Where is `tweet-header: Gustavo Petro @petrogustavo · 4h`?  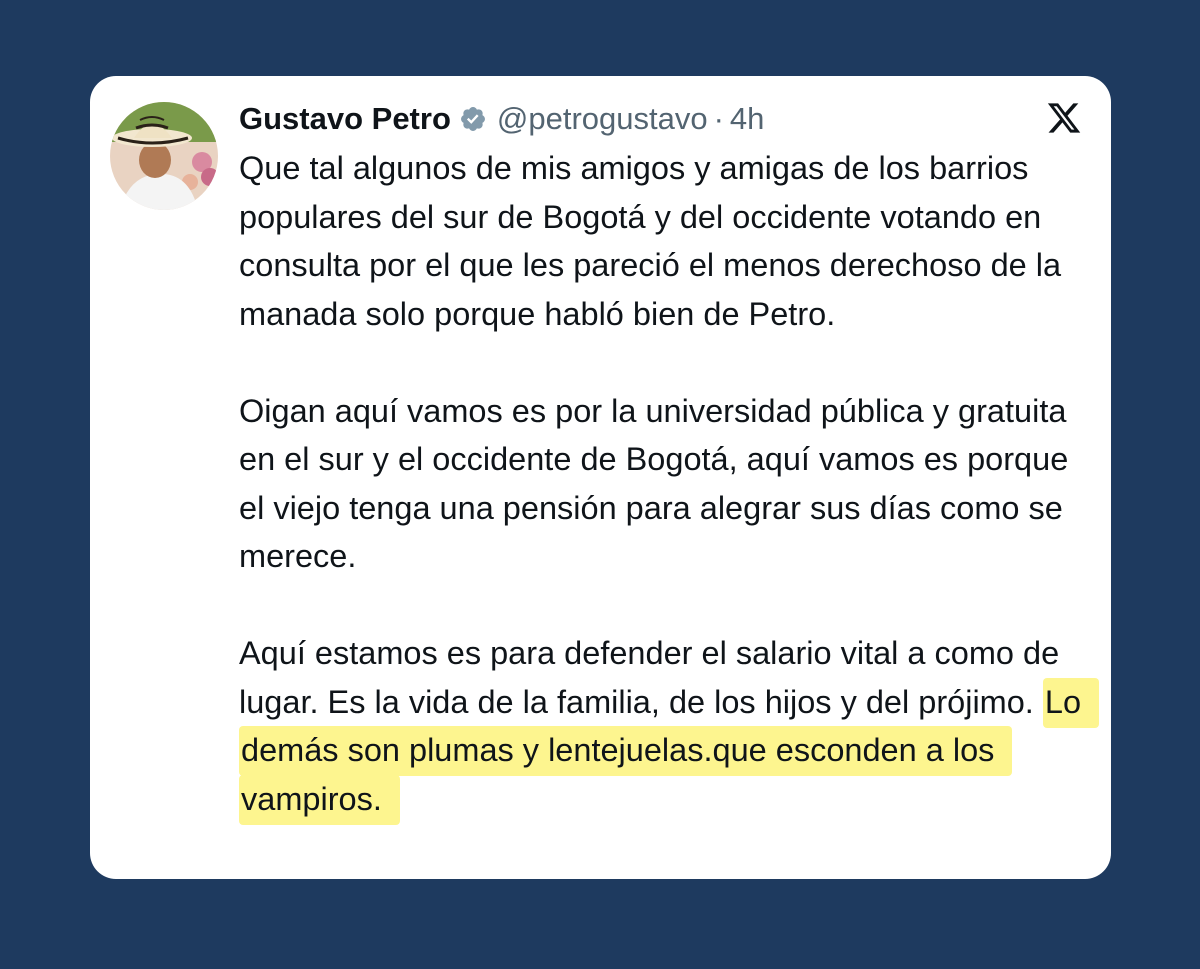 tweet-header: Gustavo Petro @petrogustavo · 4h is located at coordinates (501, 119).